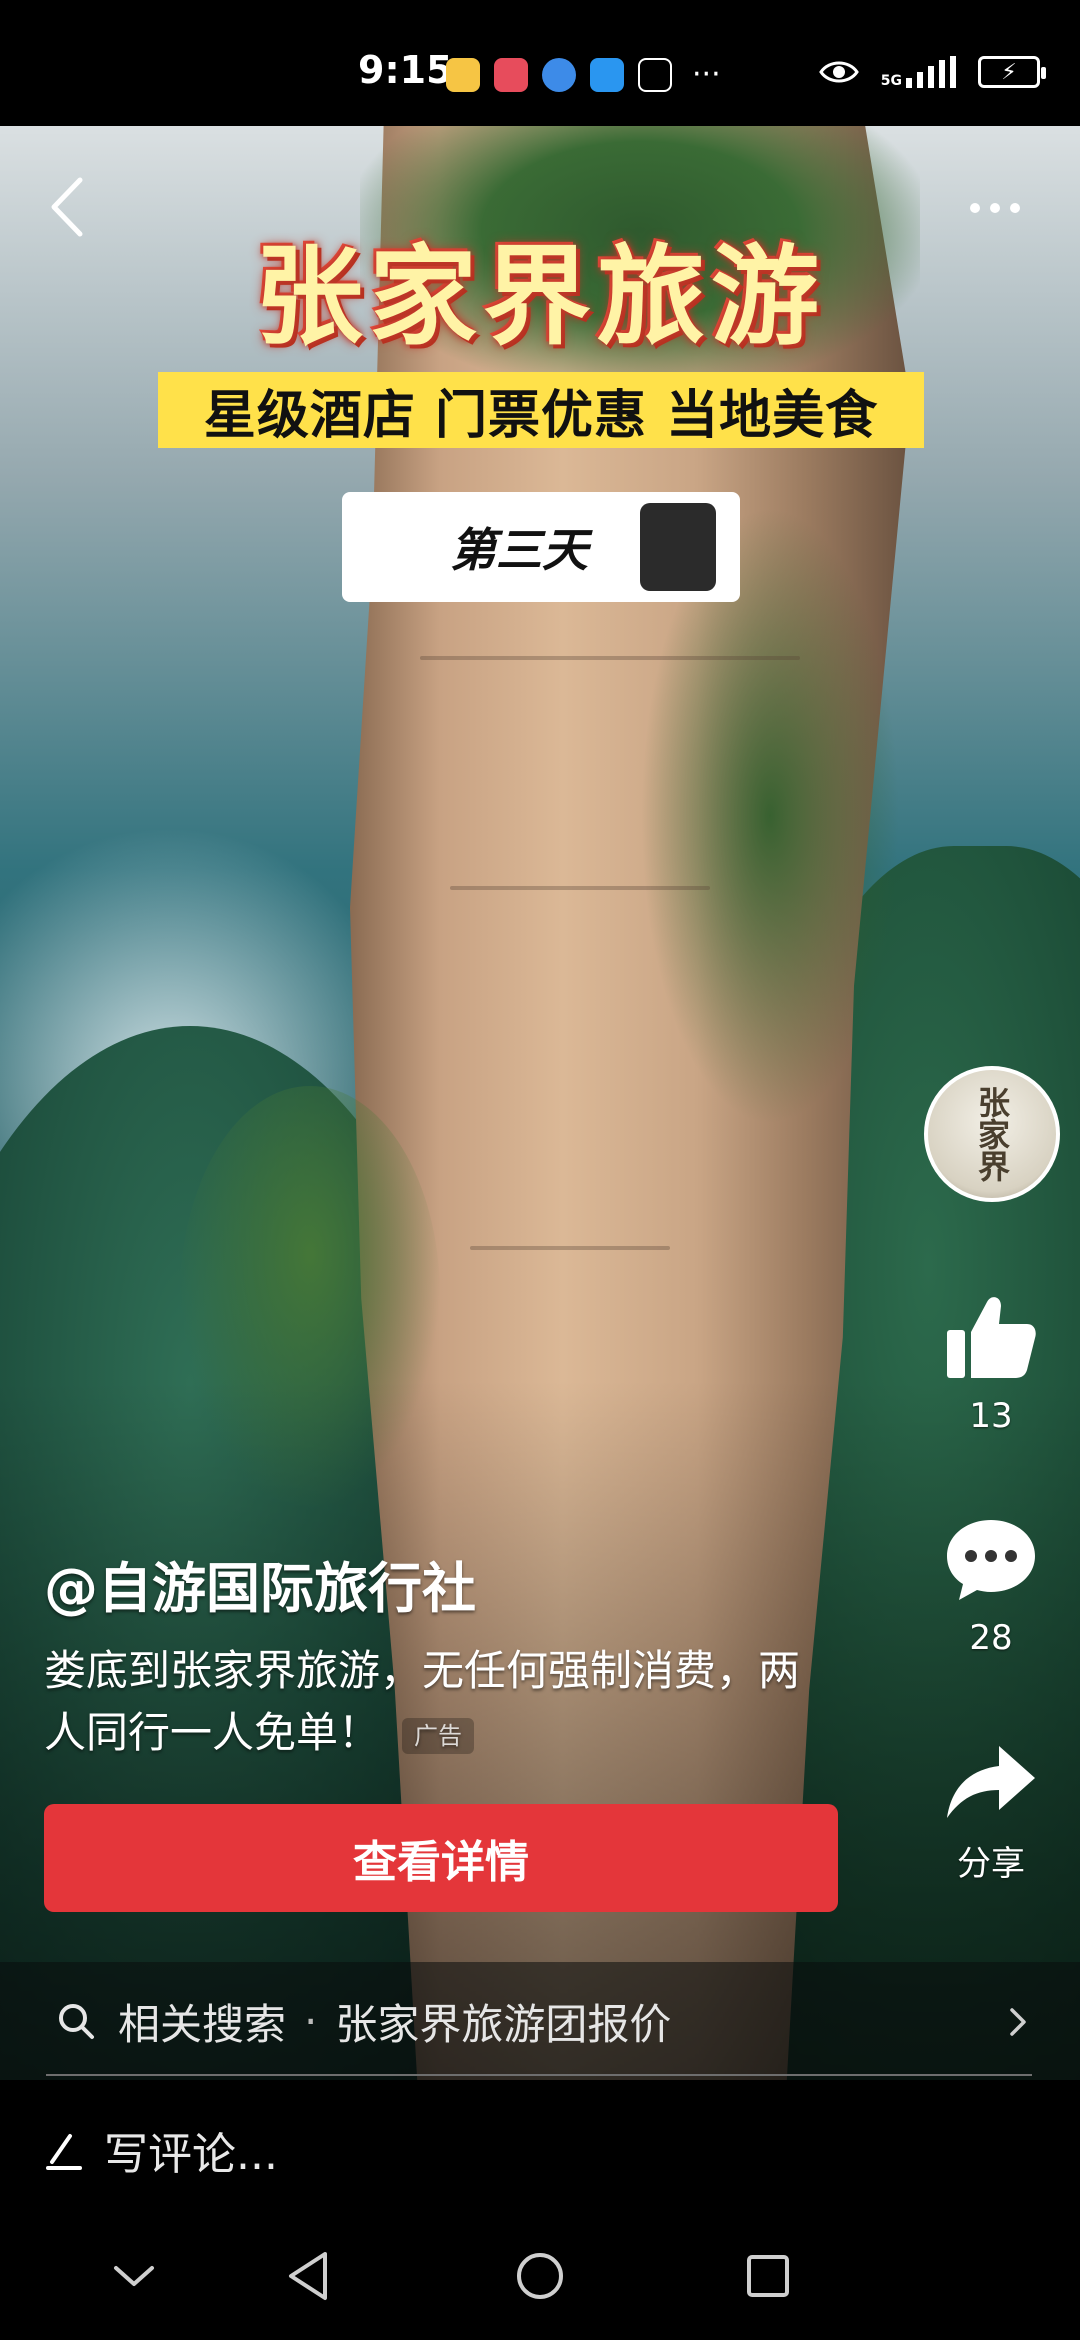 Image resolution: width=1080 pixels, height=2340 pixels. What do you see at coordinates (991, 1416) in the screenshot?
I see `like-count: 13` at bounding box center [991, 1416].